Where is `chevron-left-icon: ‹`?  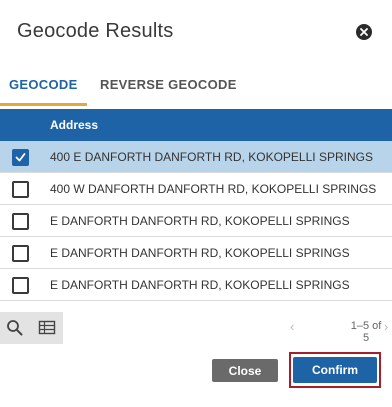
chevron-left-icon: ‹ is located at coordinates (292, 326).